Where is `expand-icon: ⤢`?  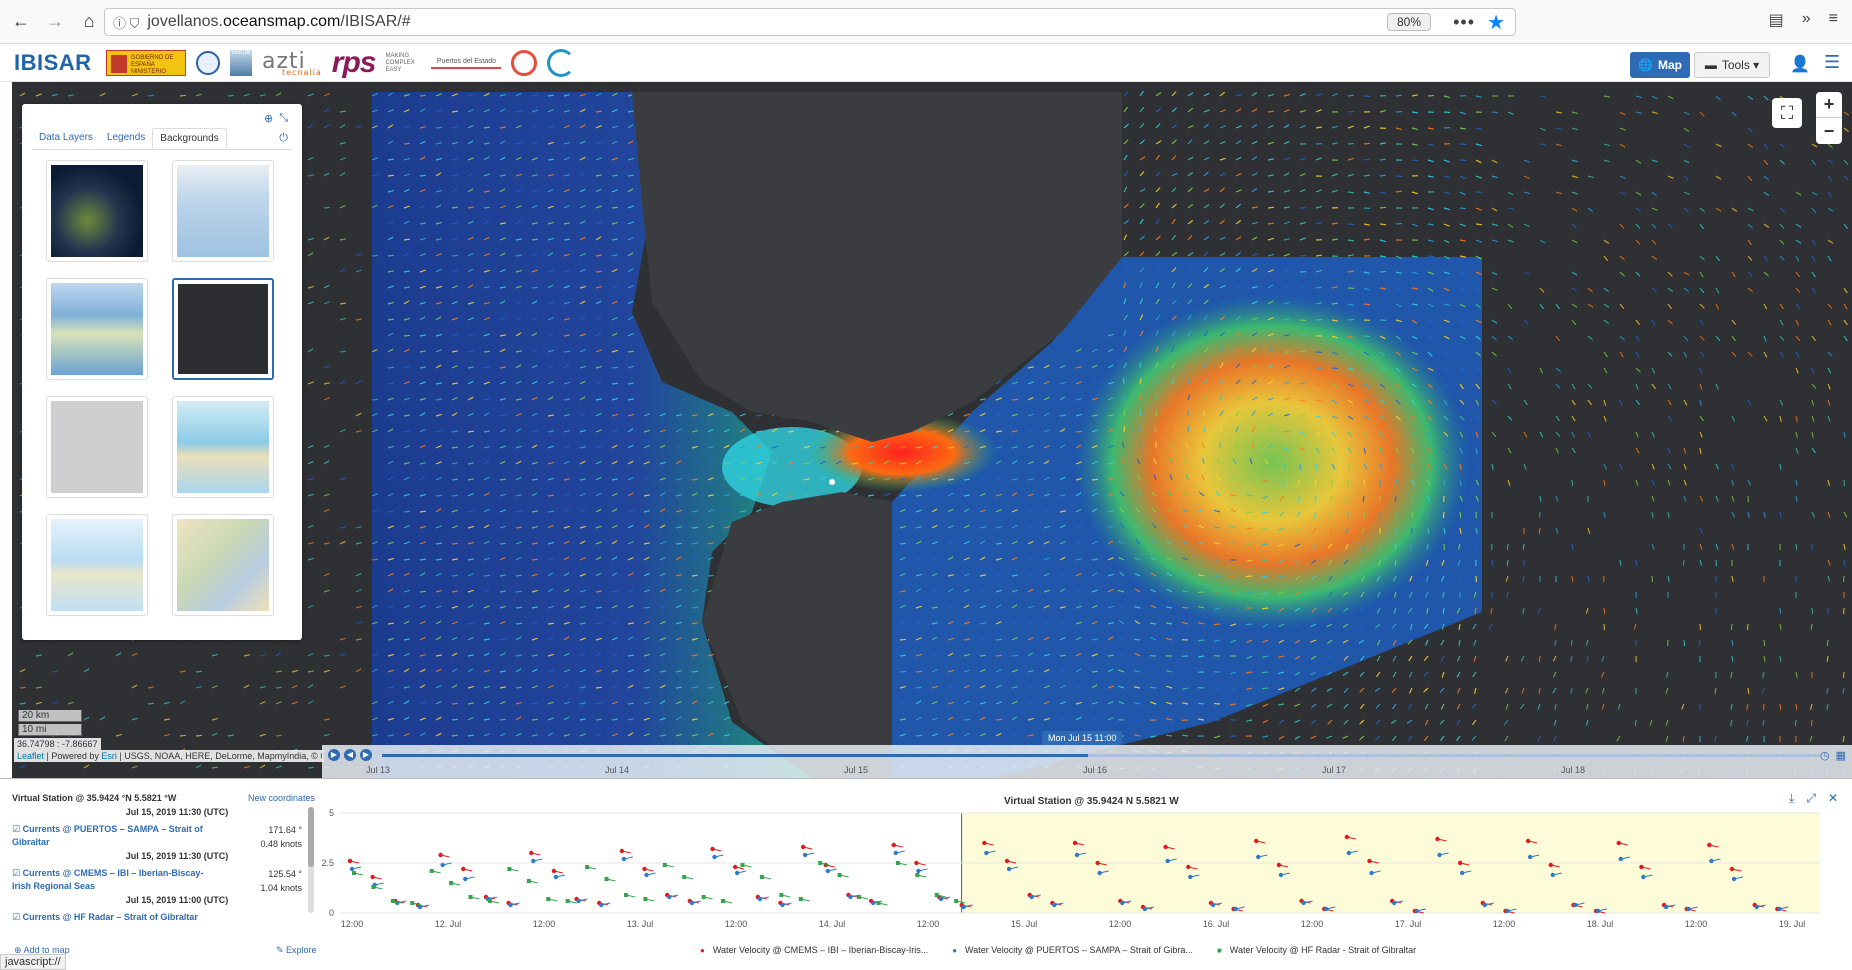
expand-icon: ⤢ is located at coordinates (1811, 798).